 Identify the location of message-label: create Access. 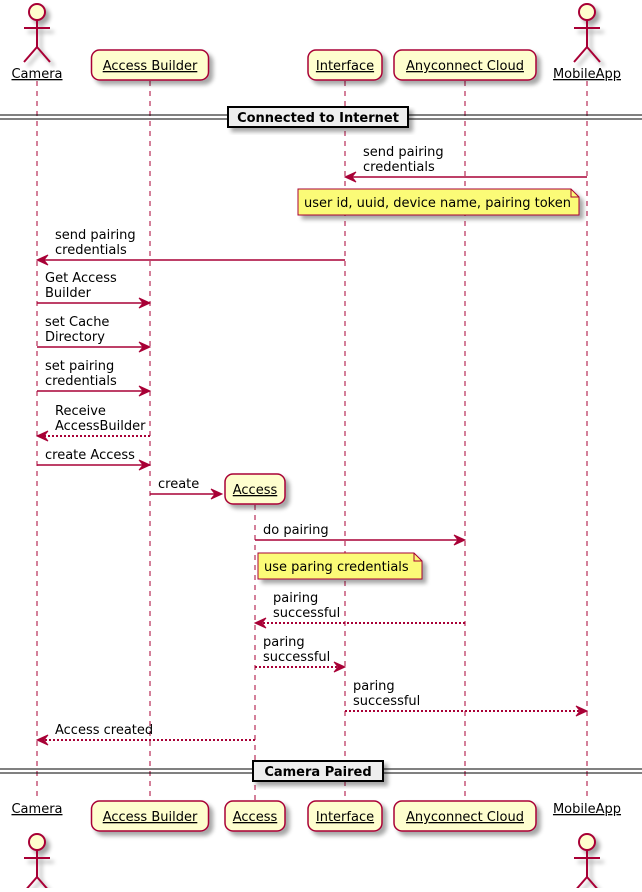
(90, 455).